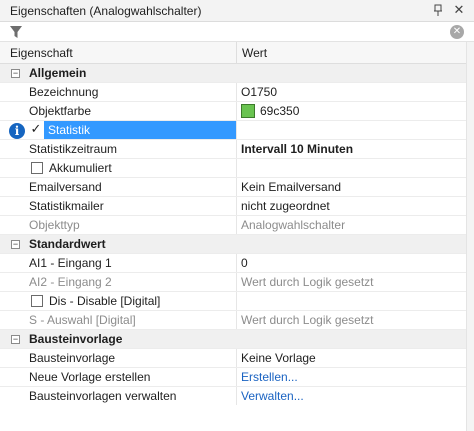  I want to click on row-statistik: i ✓ Statistik, so click(233, 130).